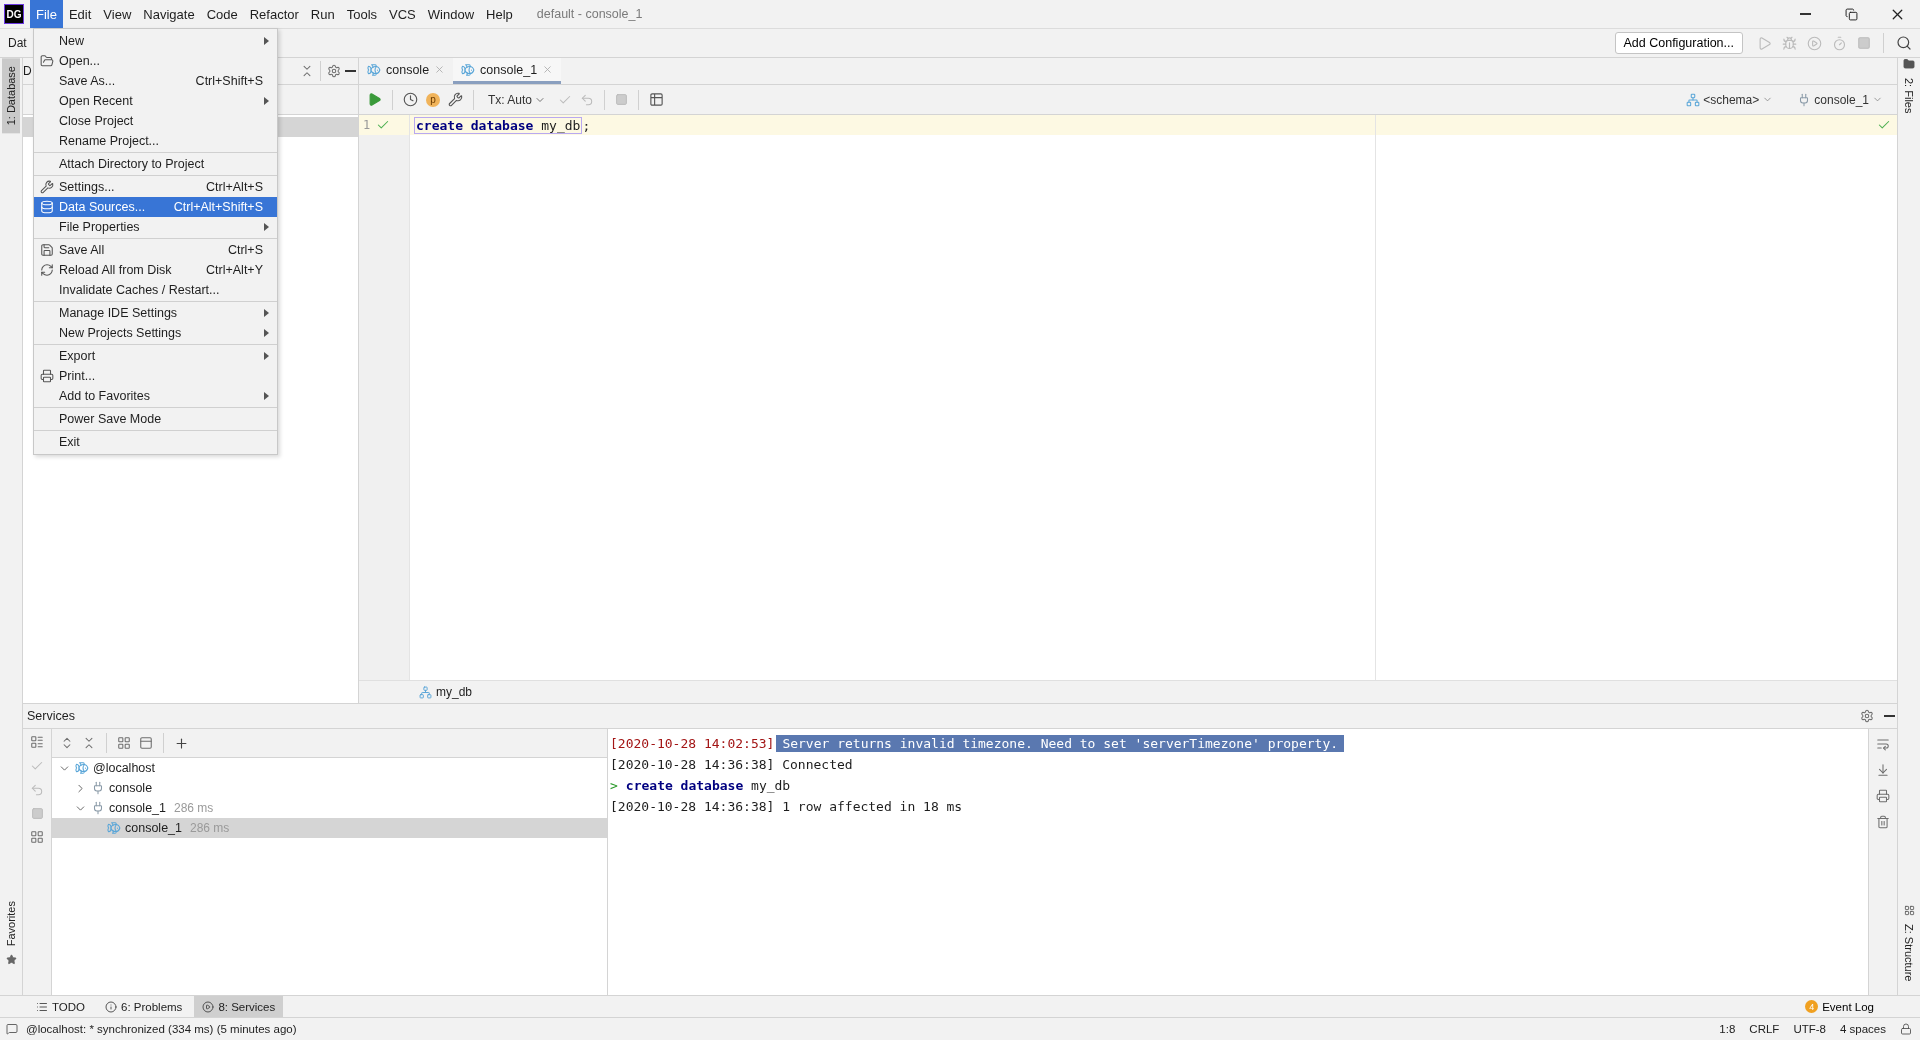 The width and height of the screenshot is (1920, 1040). Describe the element at coordinates (155, 419) in the screenshot. I see `menu-item: Power Save Mode` at that location.